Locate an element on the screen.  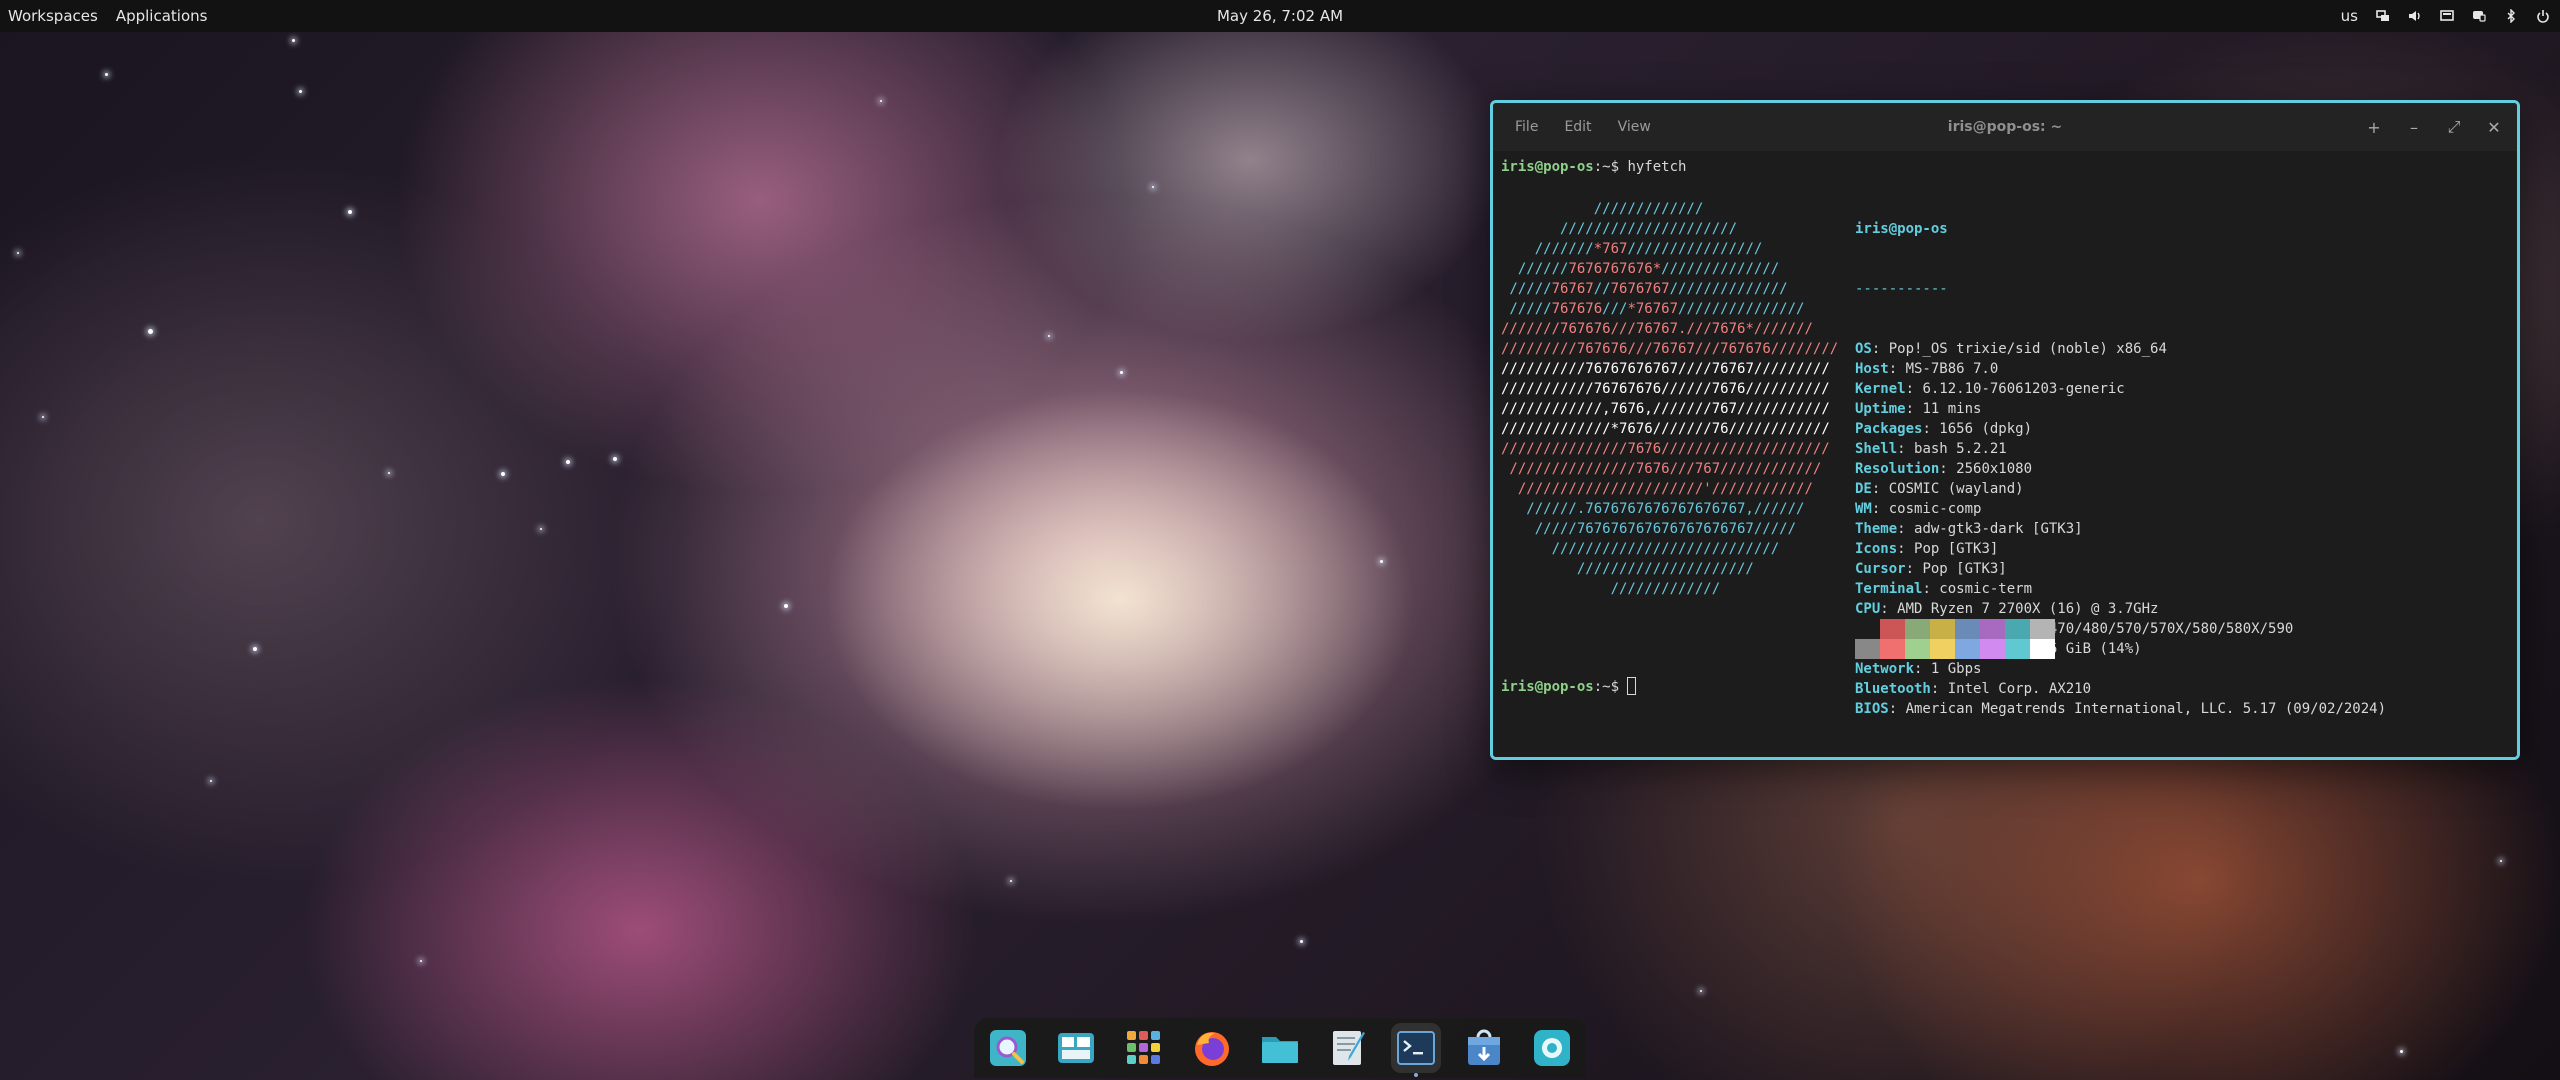
info-key: Kernel is located at coordinates (1880, 389).